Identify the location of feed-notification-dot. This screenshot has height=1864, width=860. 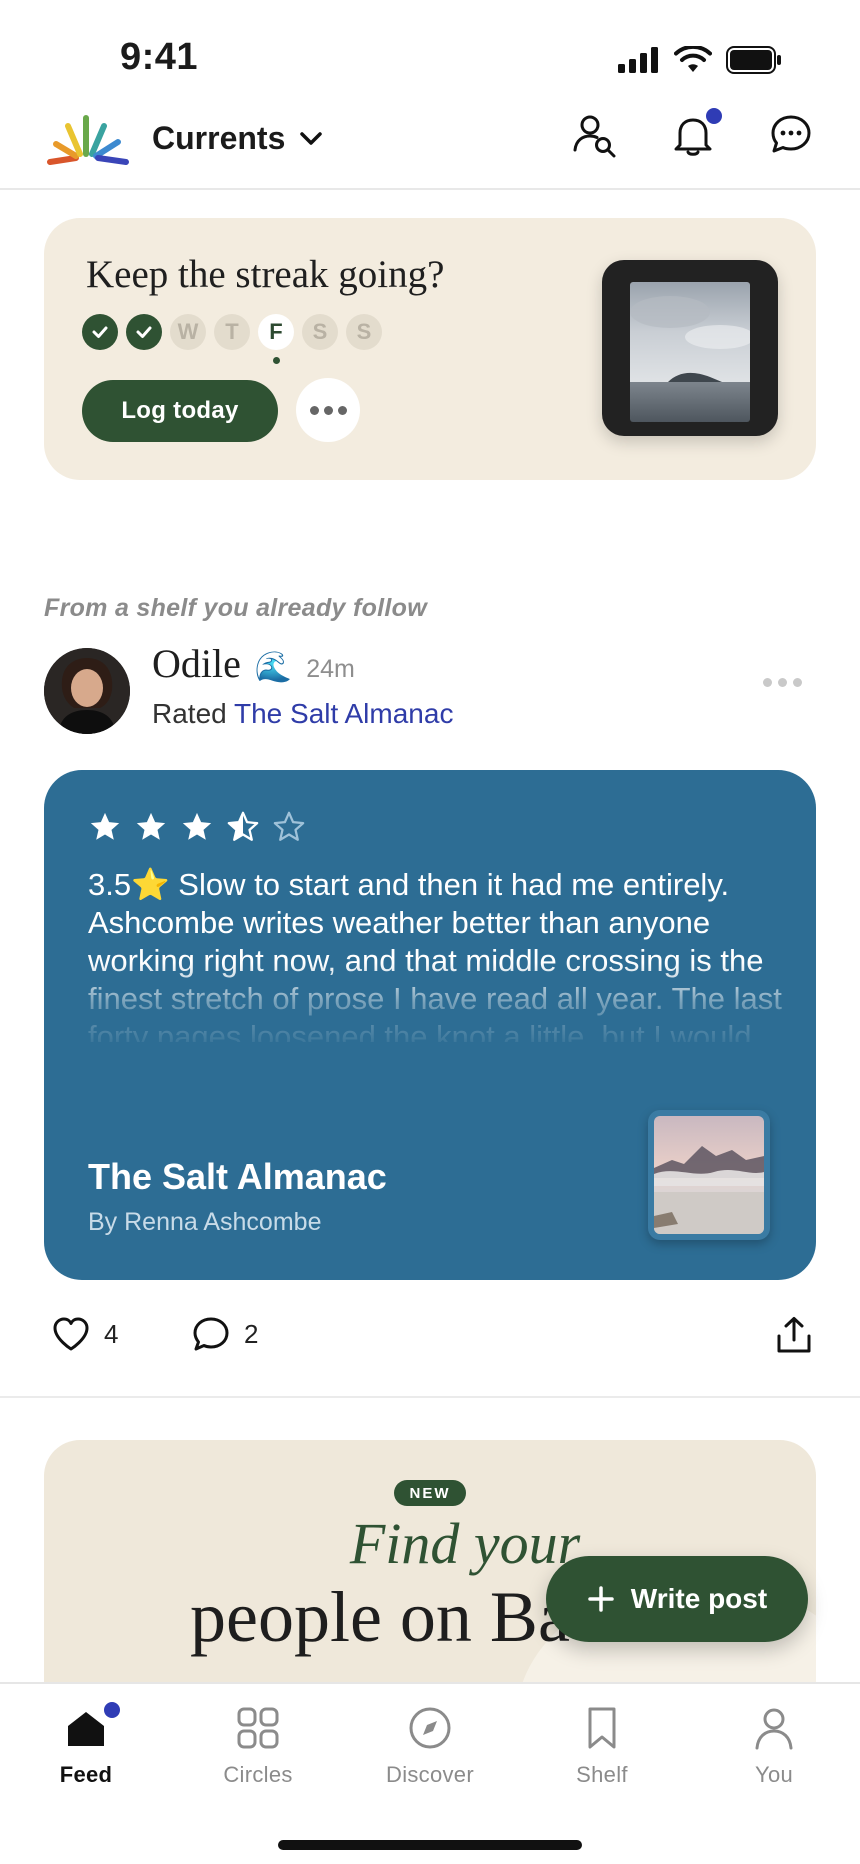
(112, 1710).